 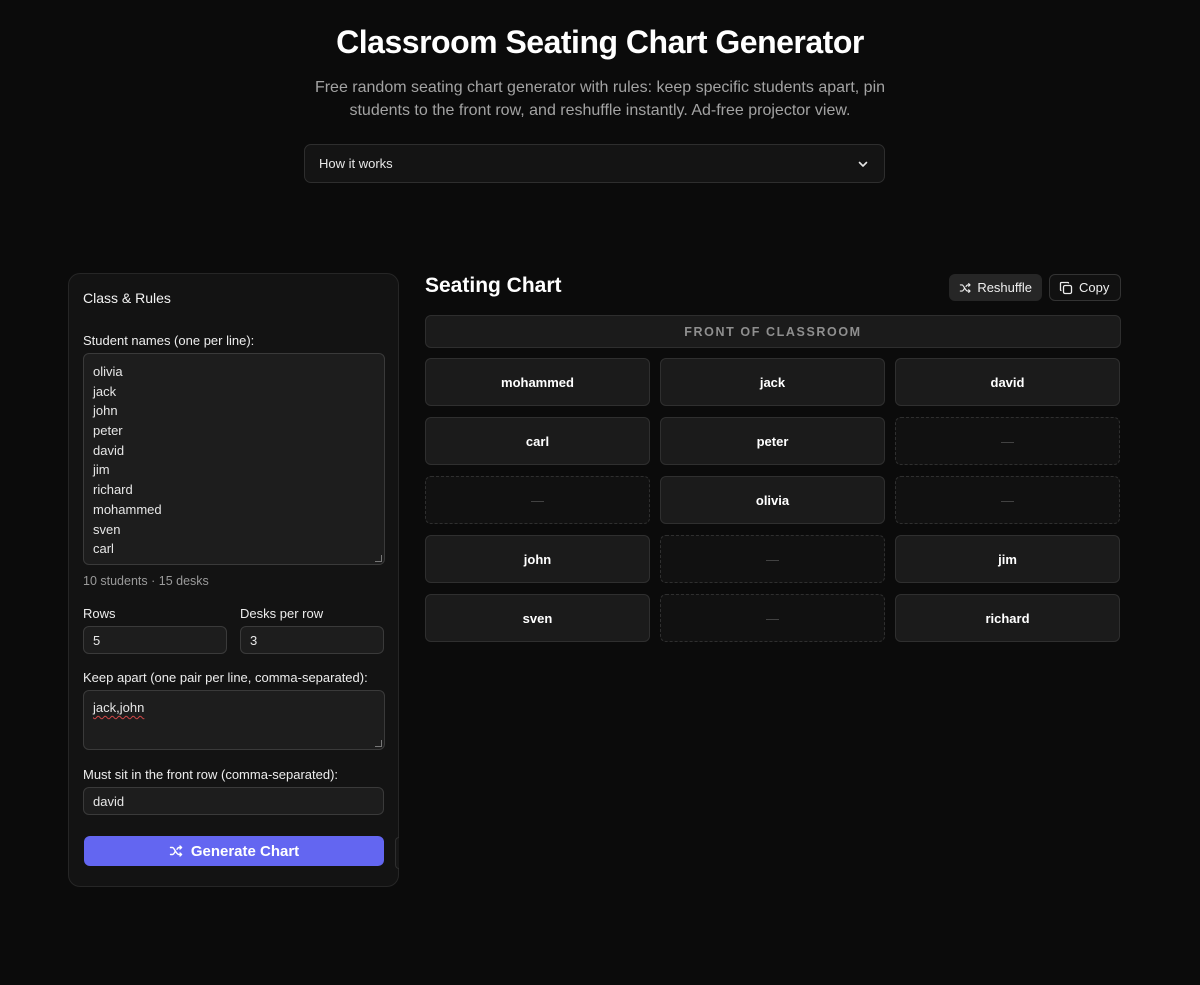 I want to click on desks-per-row-label: Desks per row, so click(x=282, y=613).